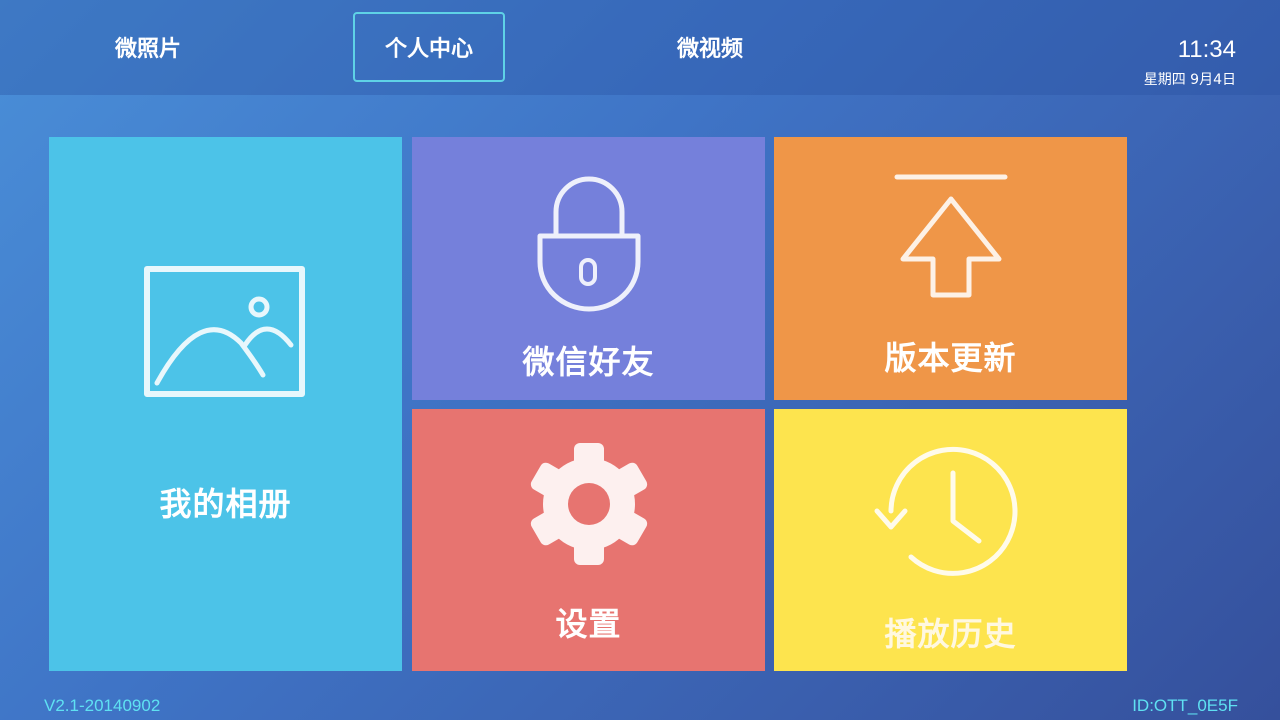 This screenshot has height=720, width=1280. I want to click on tile-settings: 设置, so click(588, 540).